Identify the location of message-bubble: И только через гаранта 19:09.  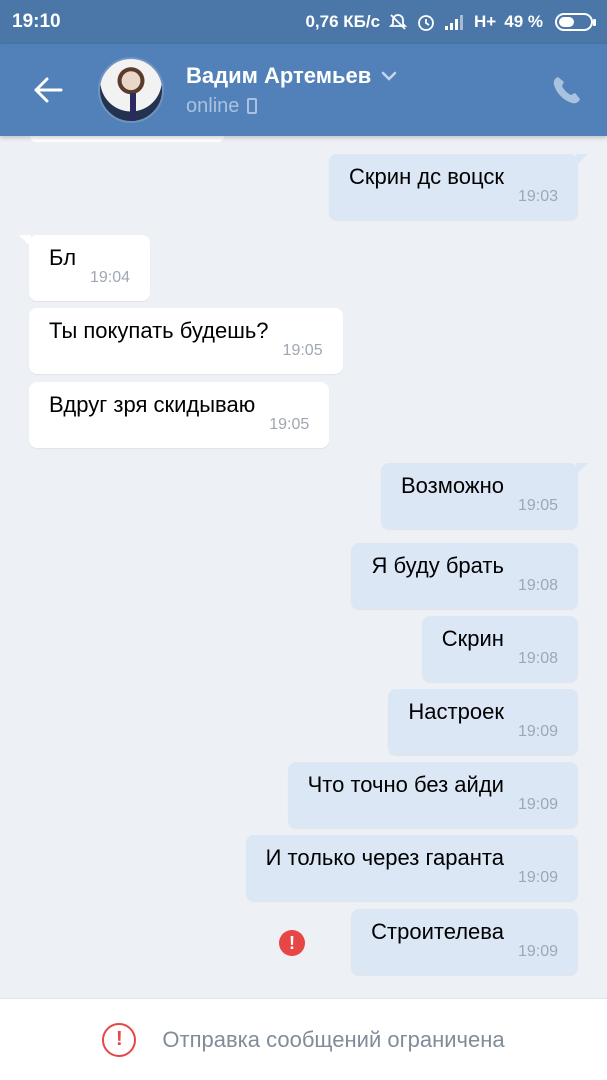
(411, 868).